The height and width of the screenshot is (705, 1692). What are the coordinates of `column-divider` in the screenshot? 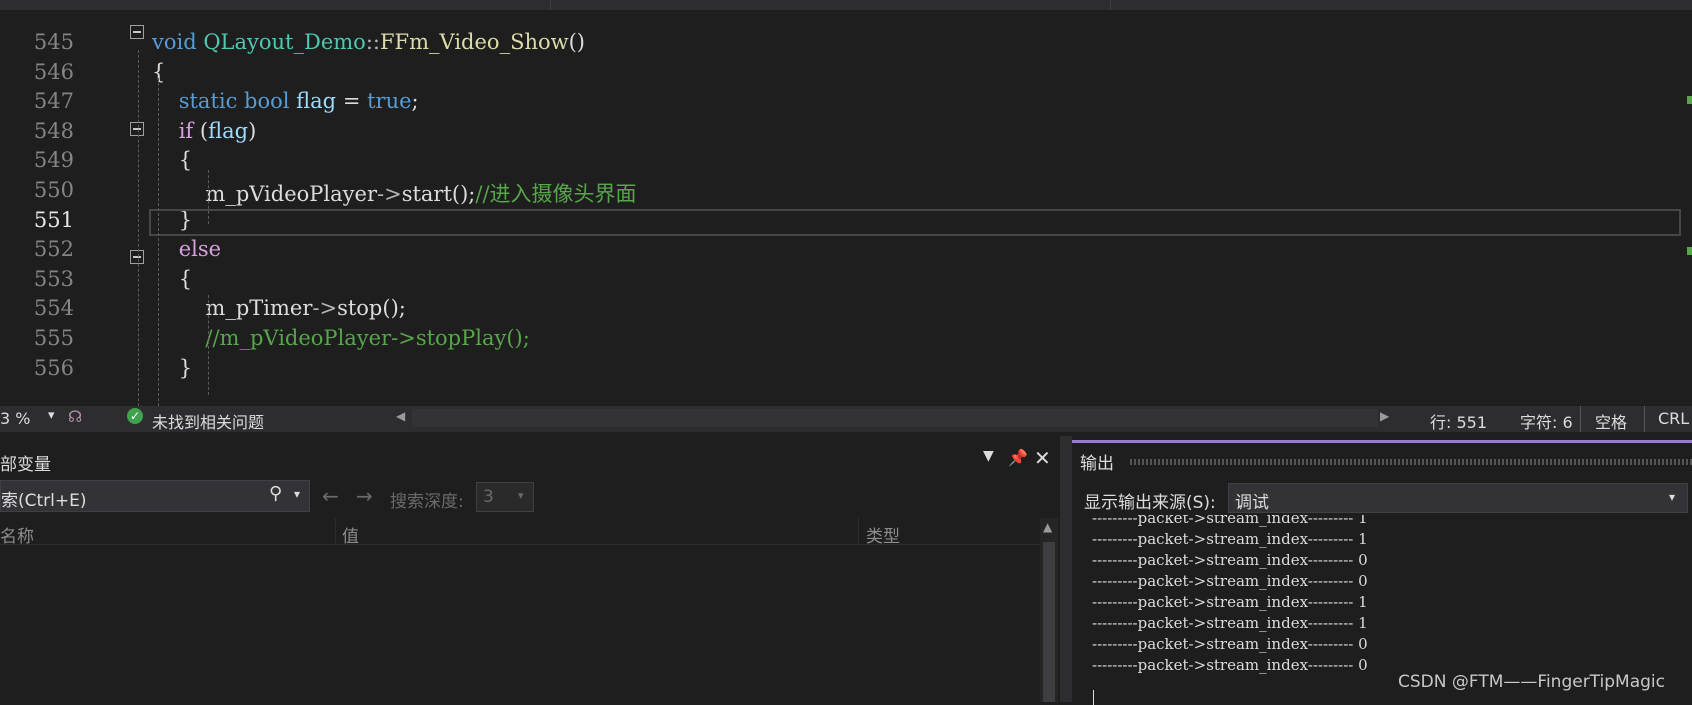 It's located at (858, 531).